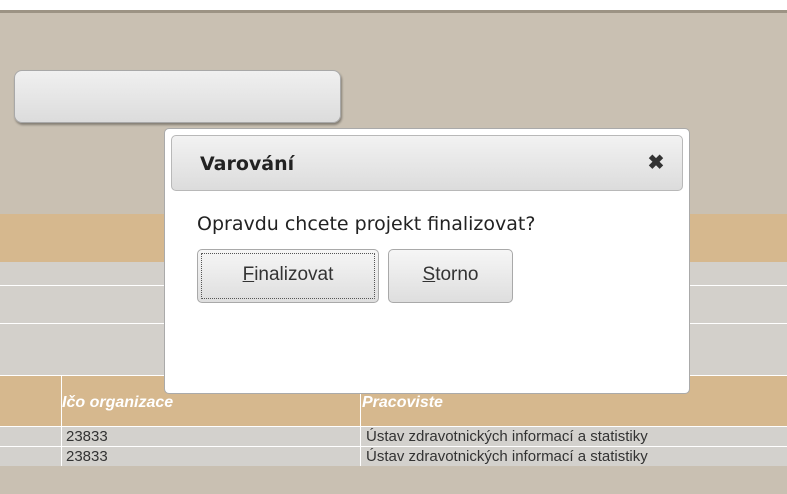  What do you see at coordinates (393, 5) in the screenshot?
I see `window-top-strip` at bounding box center [393, 5].